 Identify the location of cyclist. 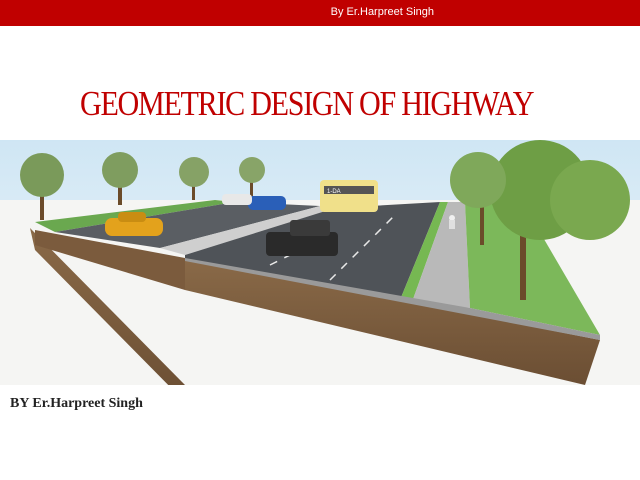
(452, 222).